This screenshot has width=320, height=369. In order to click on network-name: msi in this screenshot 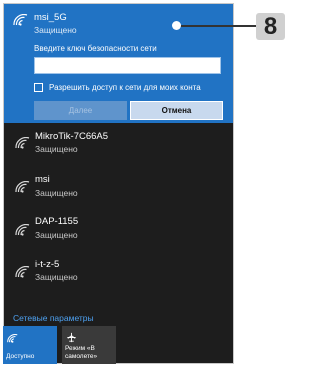, I will do `click(42, 179)`.